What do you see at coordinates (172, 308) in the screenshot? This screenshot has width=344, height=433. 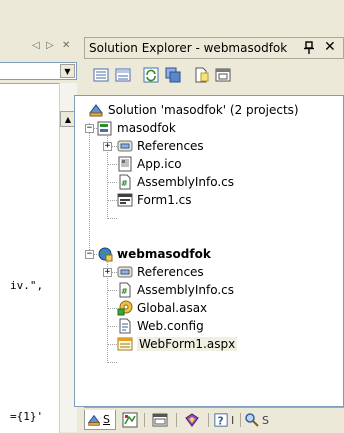 I see `tree-item-label: Global.asax` at bounding box center [172, 308].